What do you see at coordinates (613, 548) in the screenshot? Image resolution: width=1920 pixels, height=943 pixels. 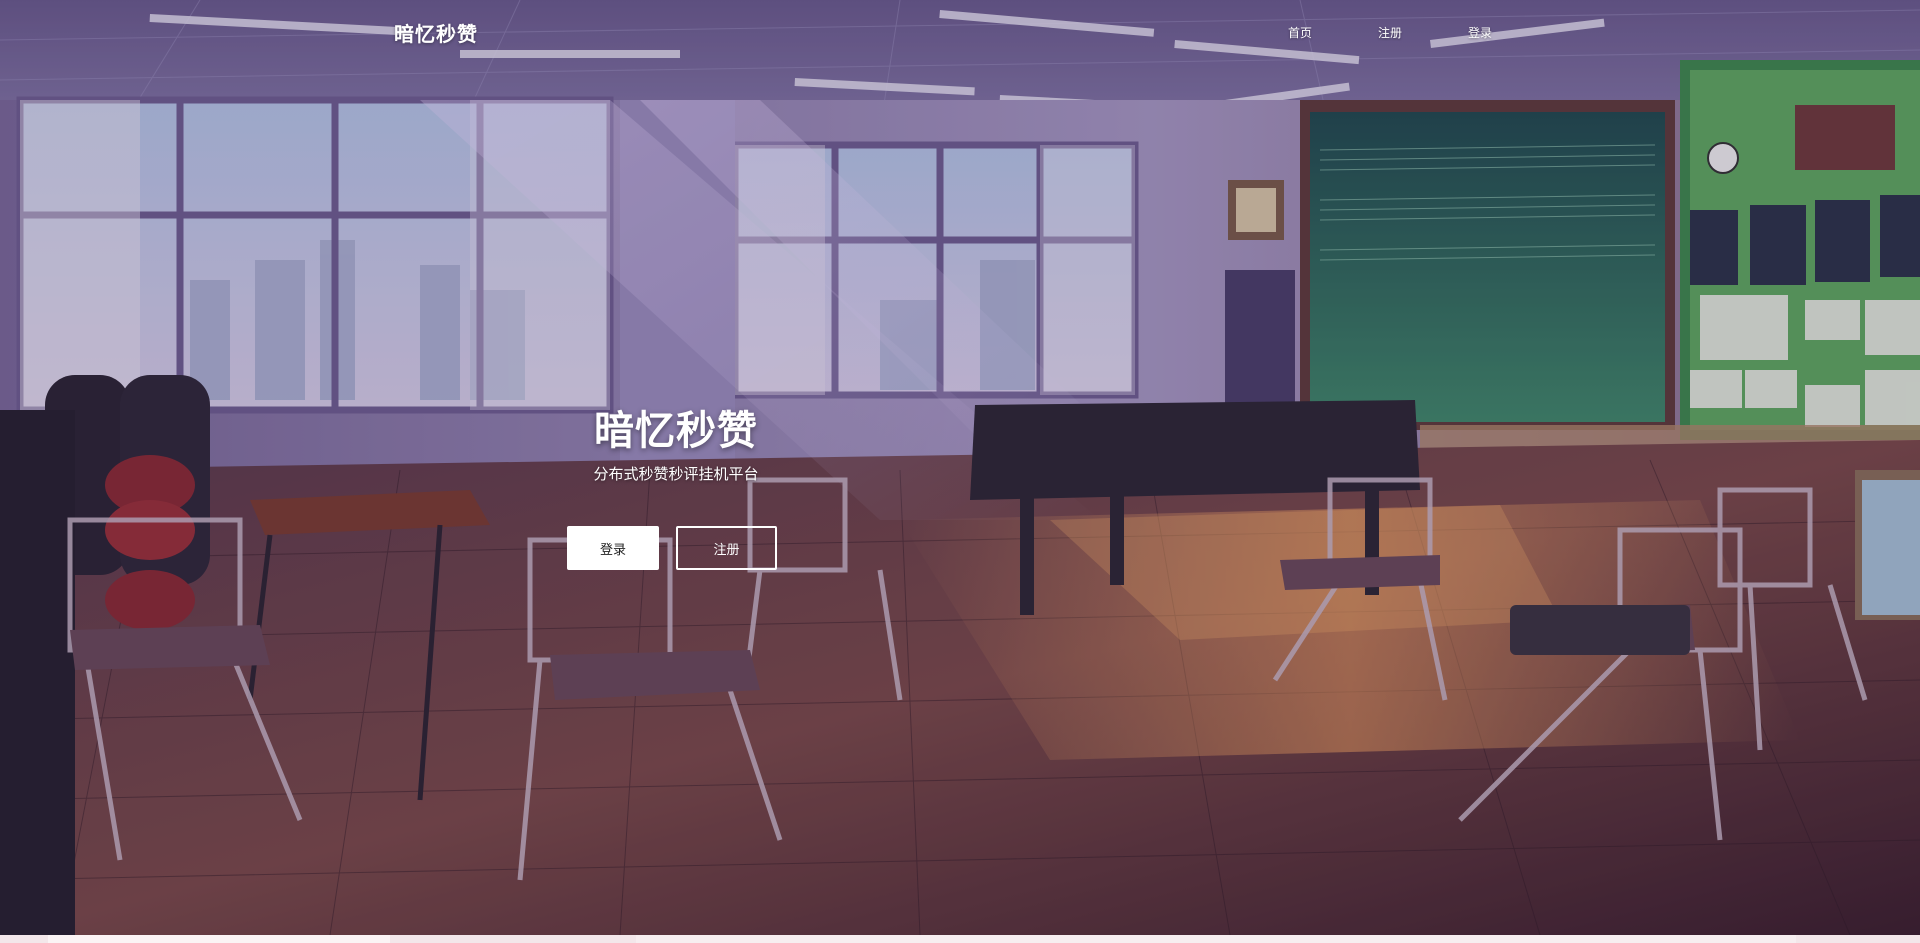 I see `login-button: 登录` at bounding box center [613, 548].